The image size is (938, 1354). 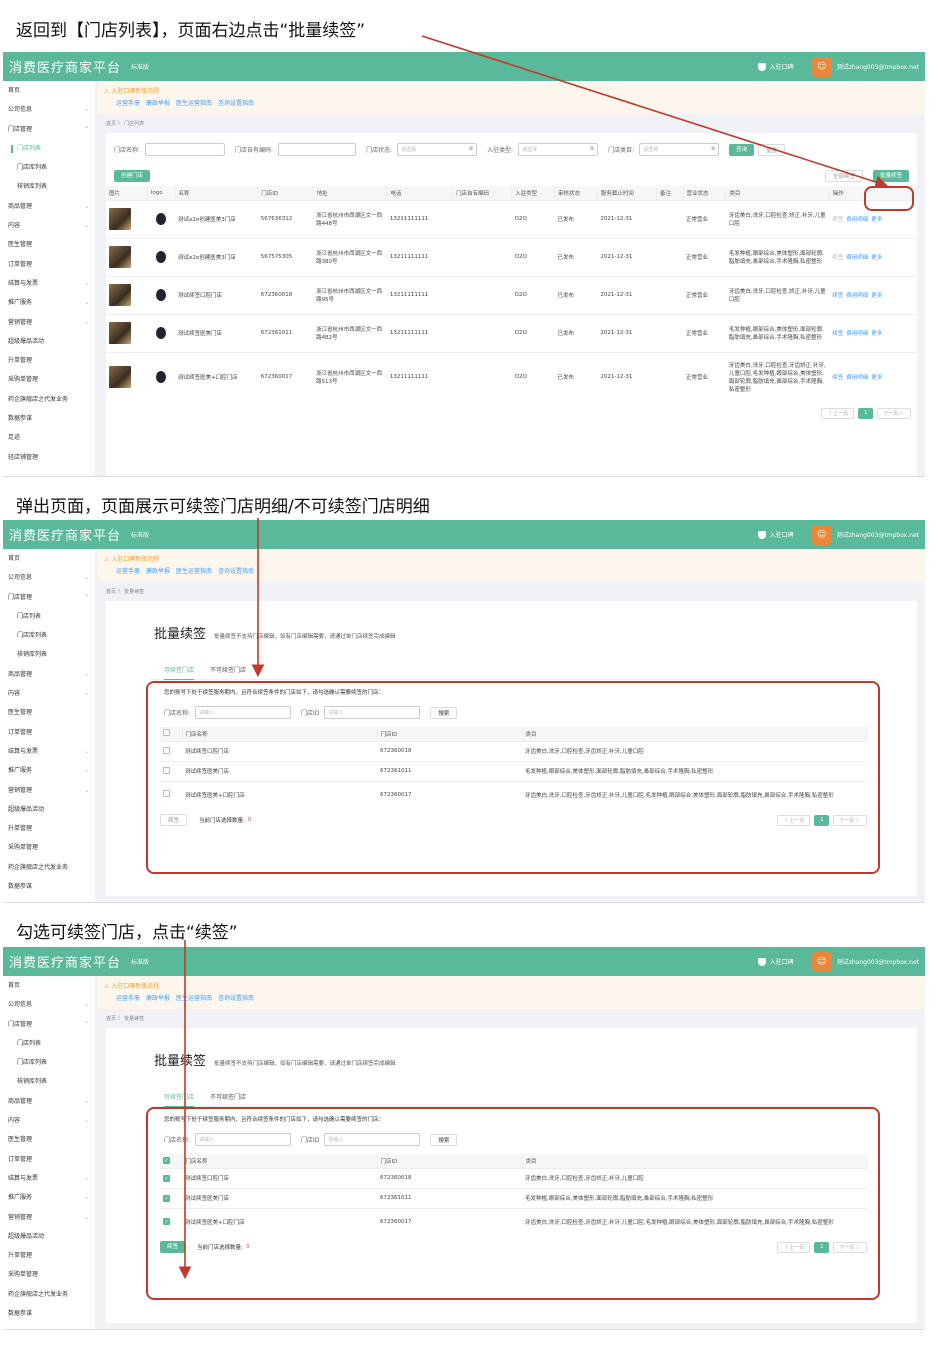 What do you see at coordinates (655, 112) in the screenshot?
I see `arrow-line` at bounding box center [655, 112].